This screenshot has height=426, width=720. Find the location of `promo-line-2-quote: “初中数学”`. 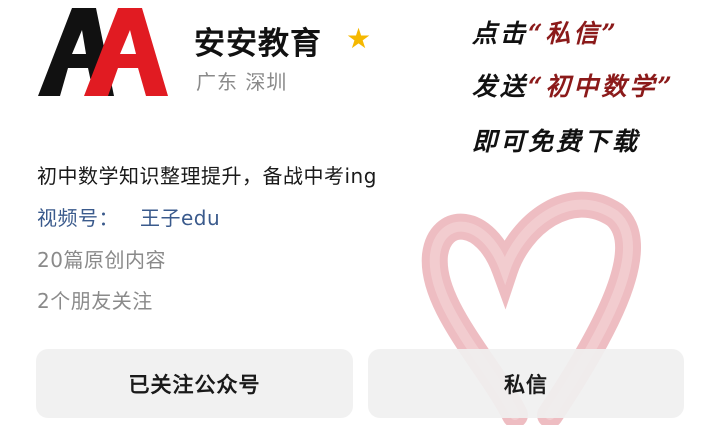

promo-line-2-quote: “初中数学” is located at coordinates (601, 86).